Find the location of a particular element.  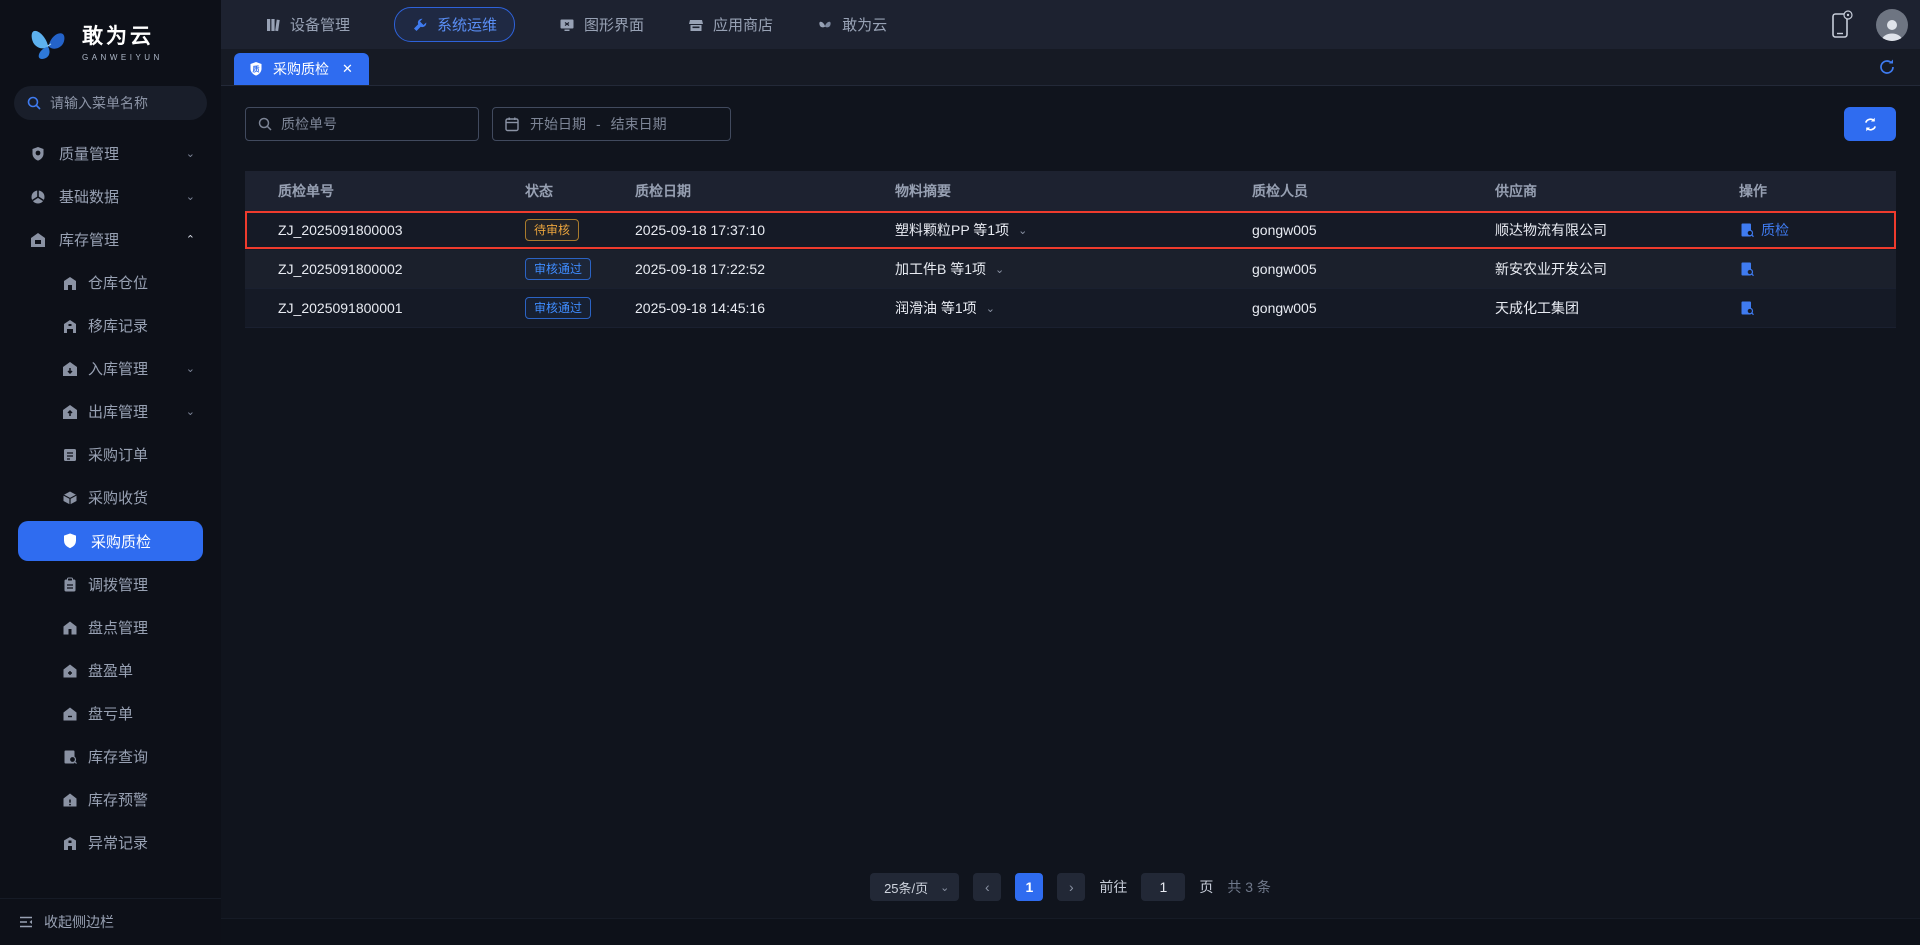

cell-supplier: 新安农业开发公司 is located at coordinates (1551, 269).